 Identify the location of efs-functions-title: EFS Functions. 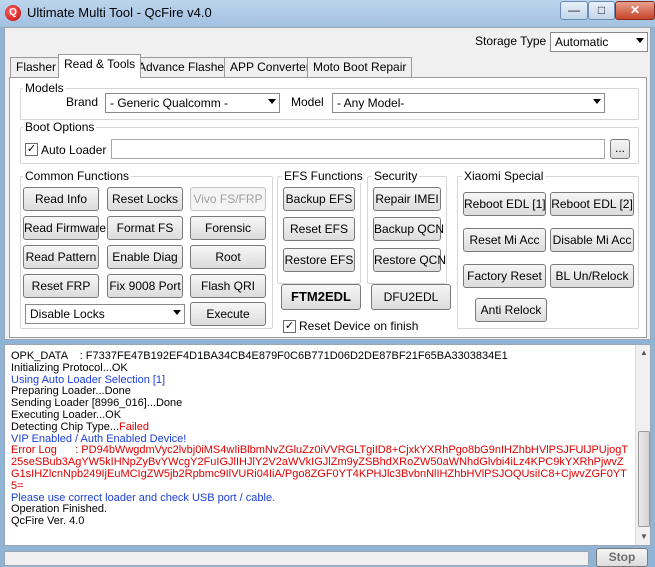
(323, 176).